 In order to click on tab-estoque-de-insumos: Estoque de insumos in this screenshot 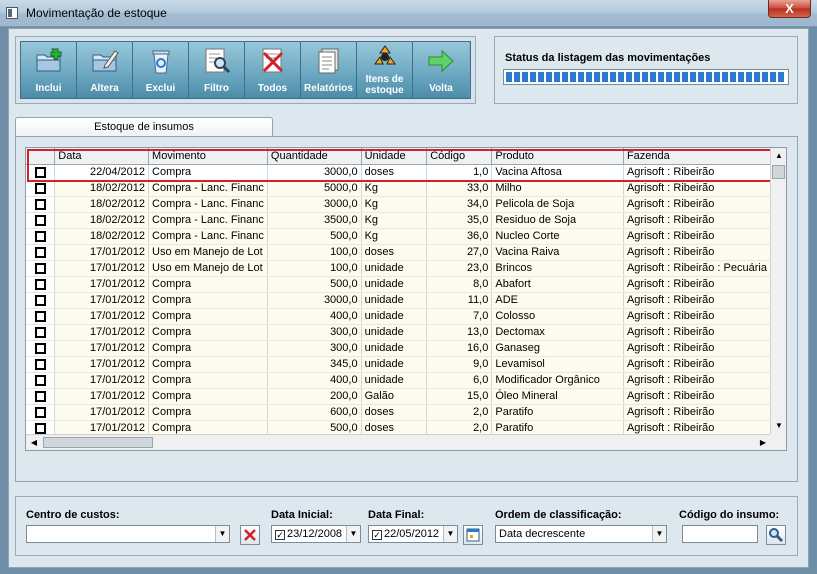, I will do `click(144, 127)`.